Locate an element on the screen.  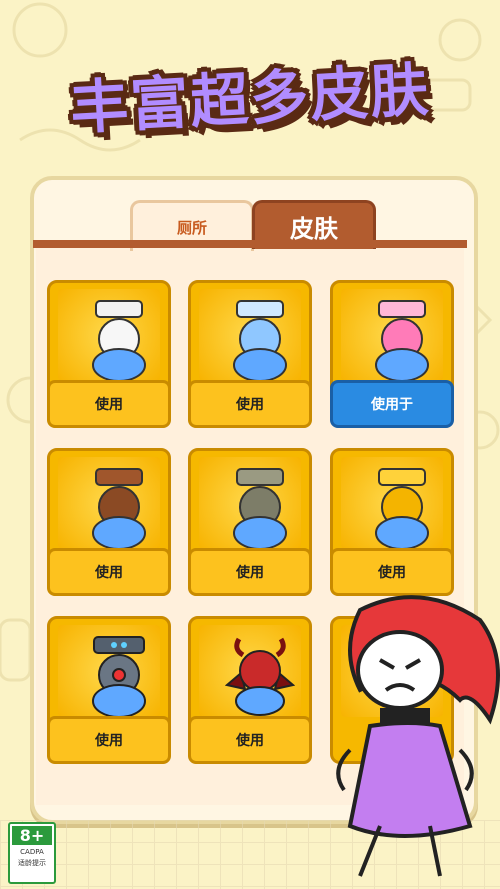
age-rating-badge: 8+ CADPA 适龄提示 is located at coordinates (32, 853).